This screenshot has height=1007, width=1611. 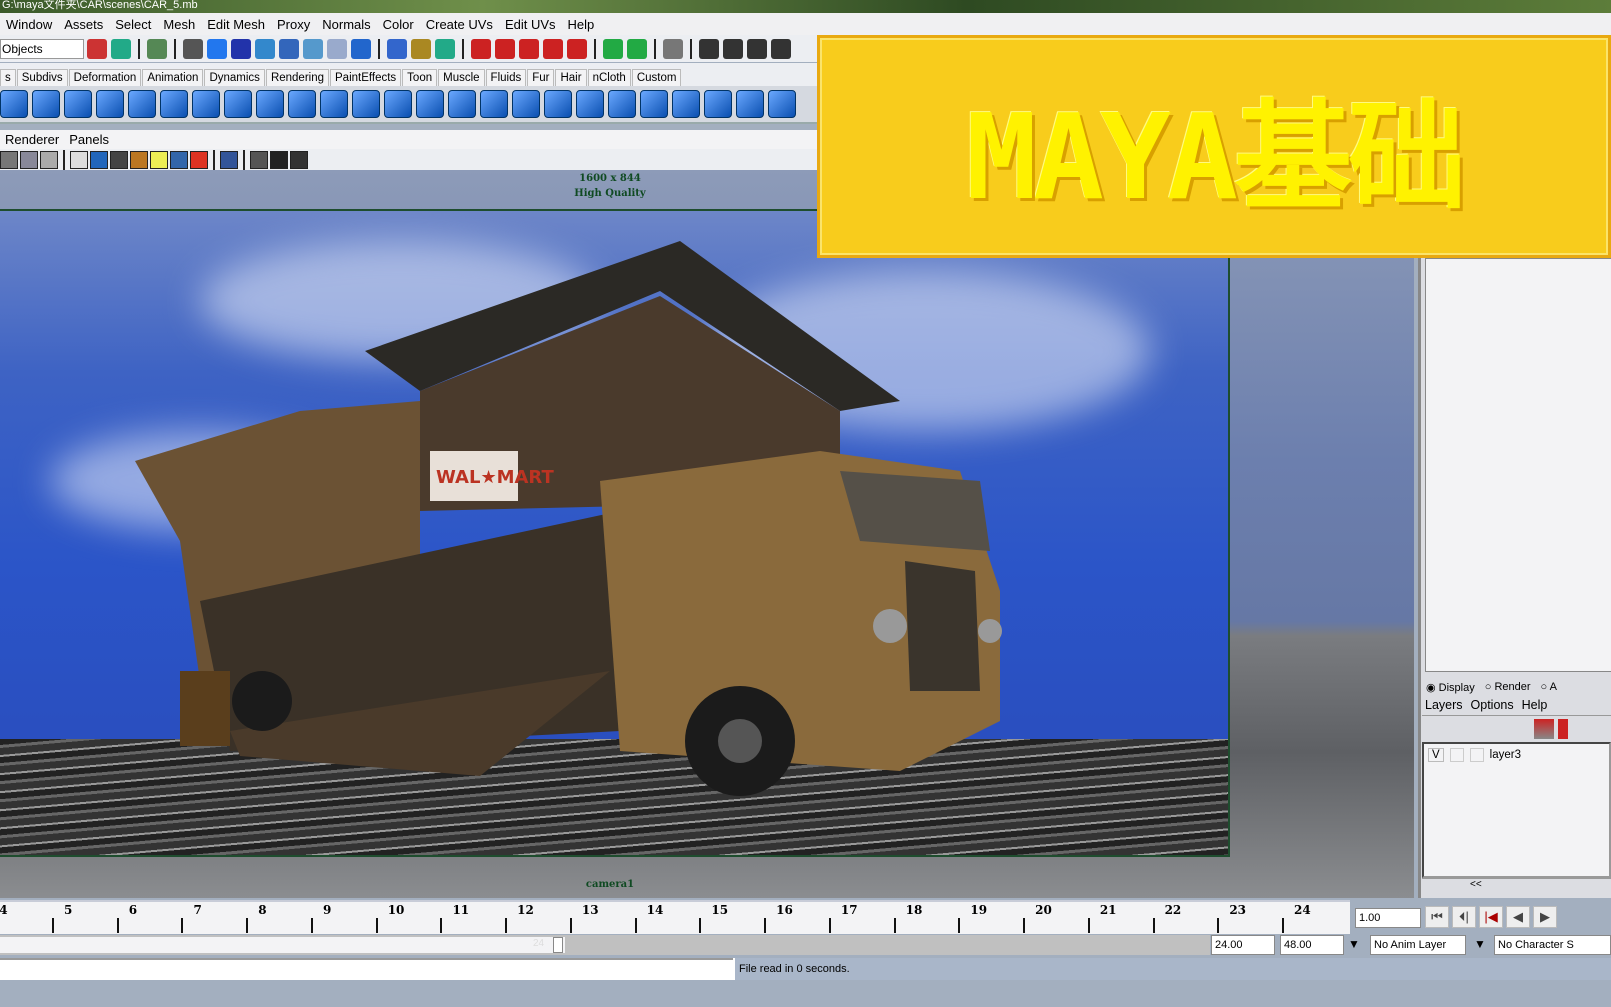 I want to click on display-radio: ◉ Display, so click(x=1450, y=688).